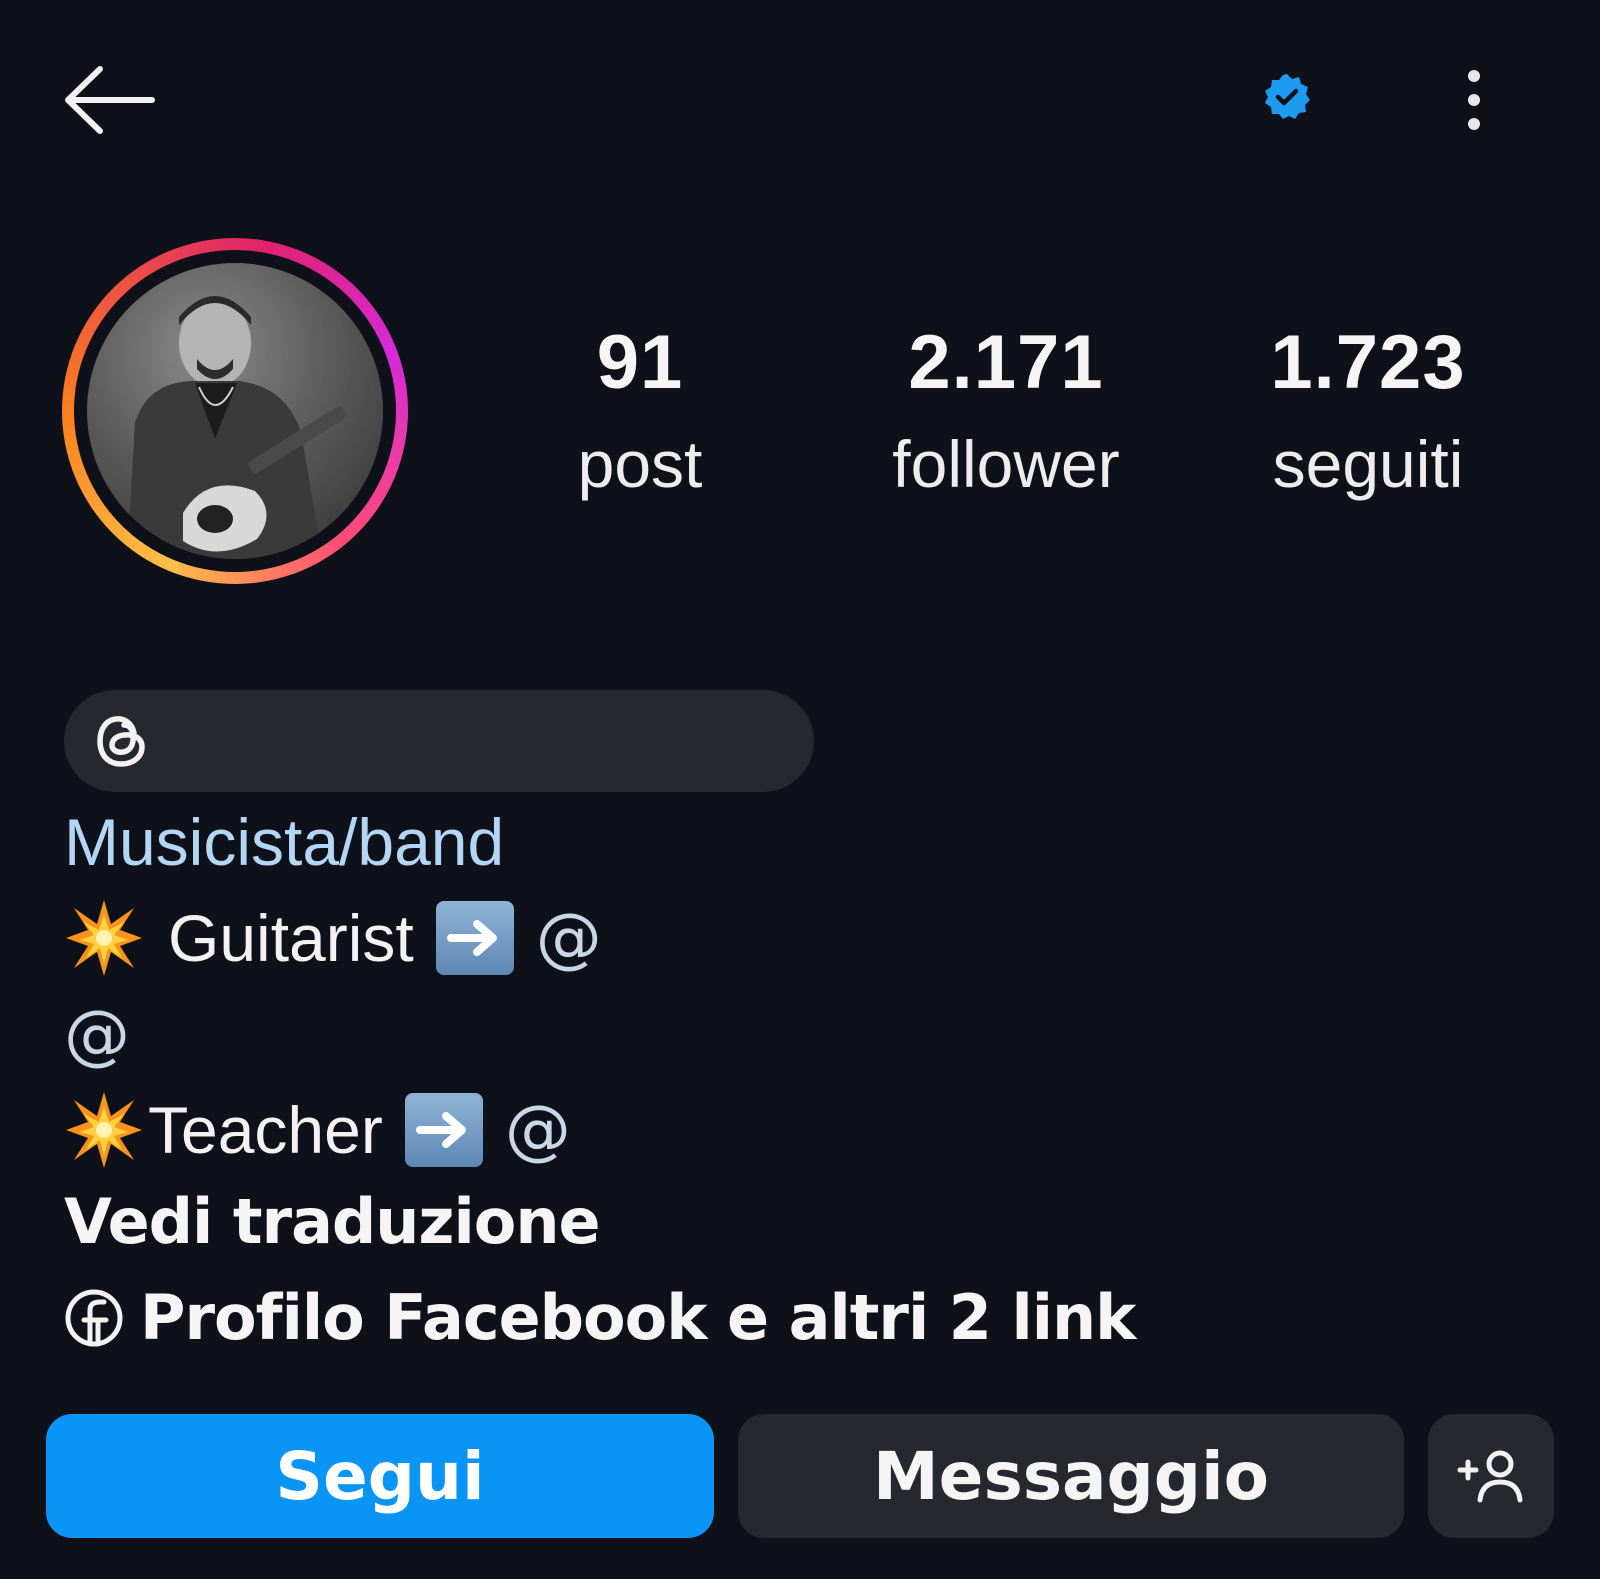 The height and width of the screenshot is (1579, 1600). Describe the element at coordinates (380, 1476) in the screenshot. I see `follow-button: Segui` at that location.